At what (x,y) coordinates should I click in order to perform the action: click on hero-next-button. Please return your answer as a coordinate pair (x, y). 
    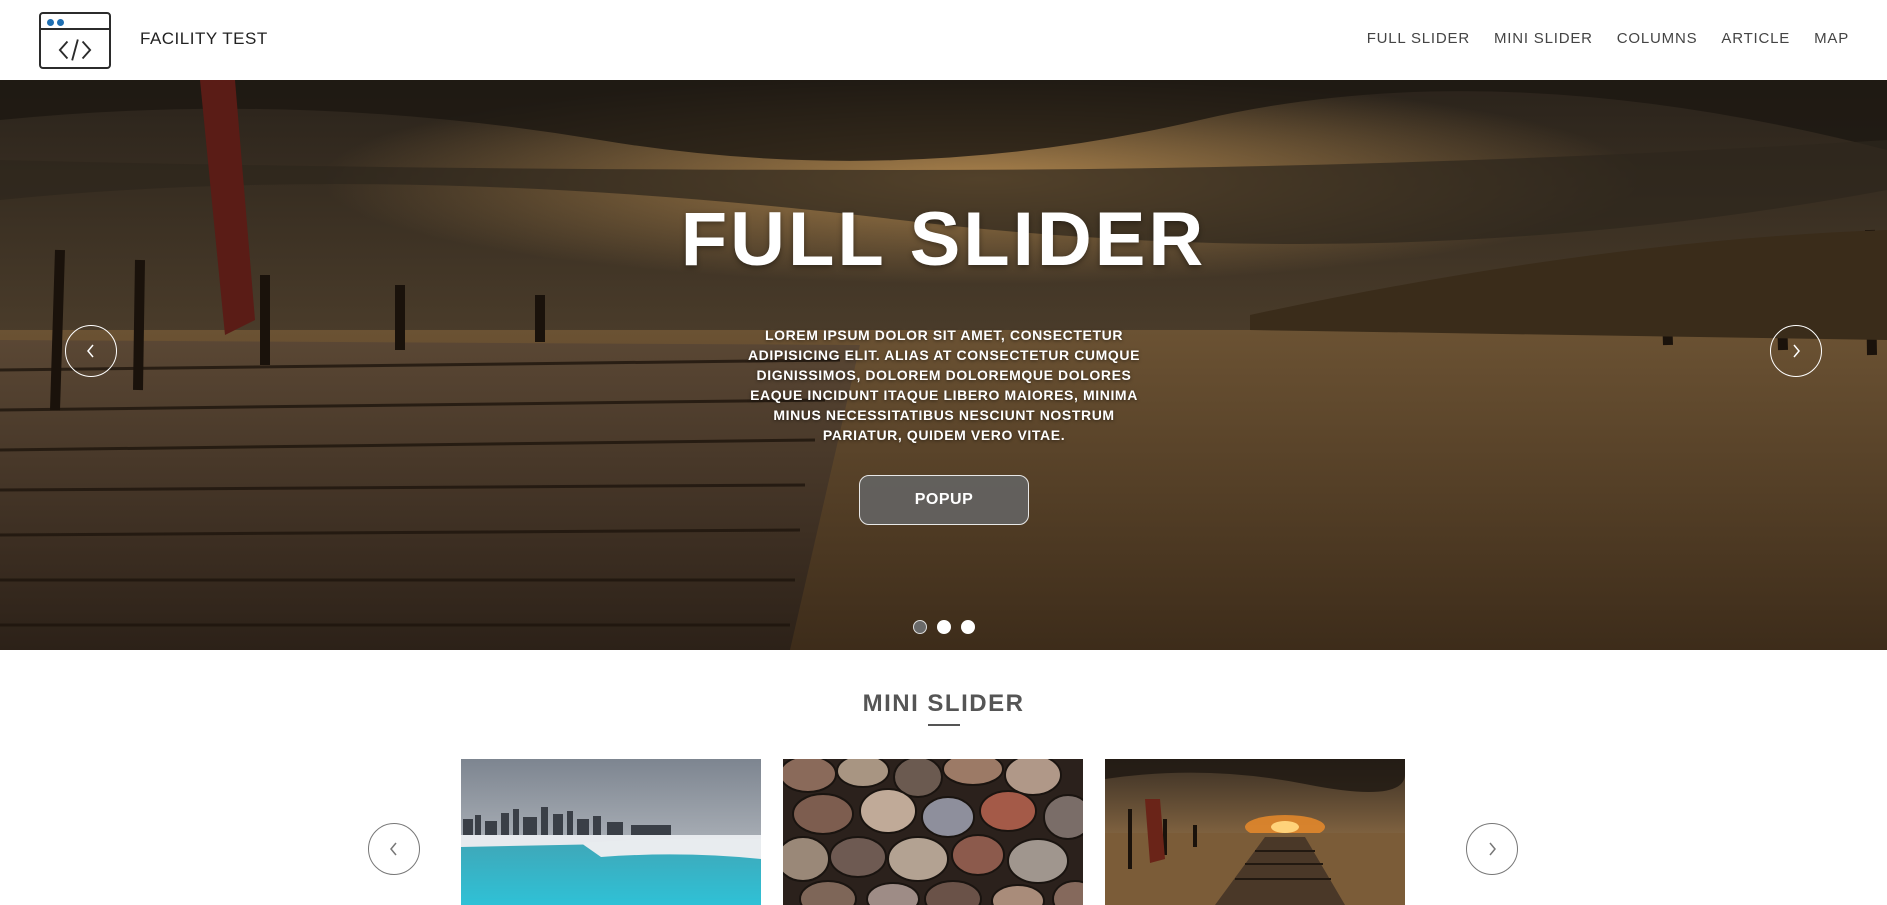
    Looking at the image, I should click on (1796, 351).